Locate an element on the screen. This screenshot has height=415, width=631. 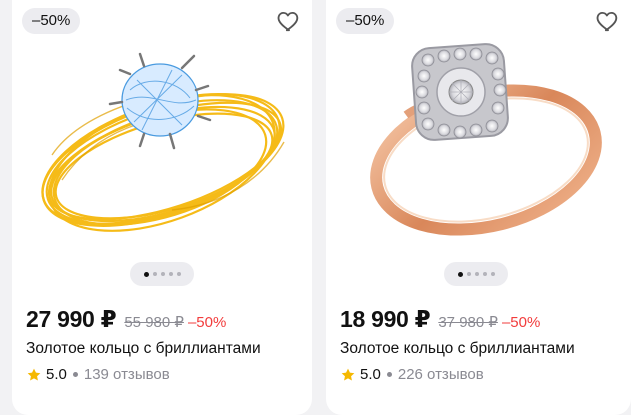
rating-row: 5.0 139 отзывов is located at coordinates (98, 374).